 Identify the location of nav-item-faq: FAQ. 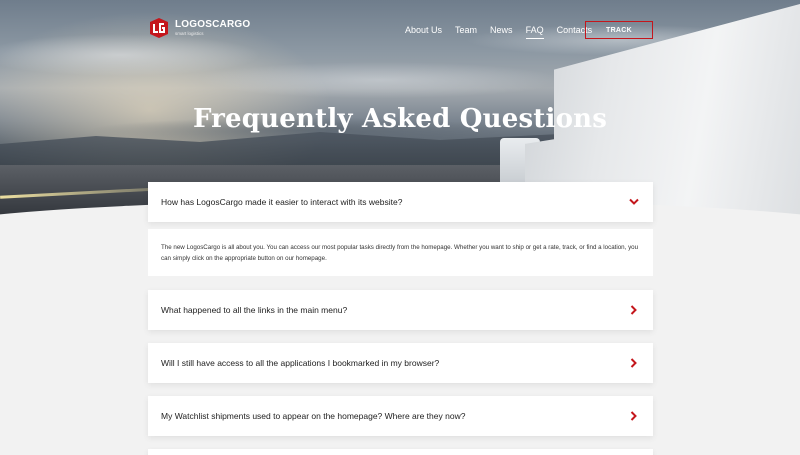
(534, 31).